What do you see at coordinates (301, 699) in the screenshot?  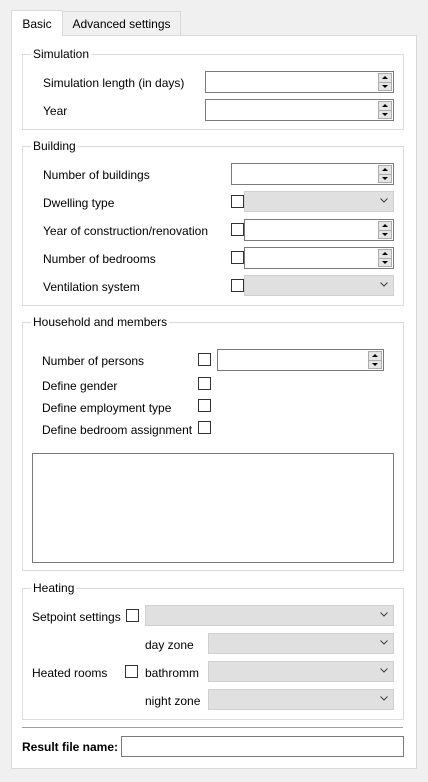 I see `night-zone-combo` at bounding box center [301, 699].